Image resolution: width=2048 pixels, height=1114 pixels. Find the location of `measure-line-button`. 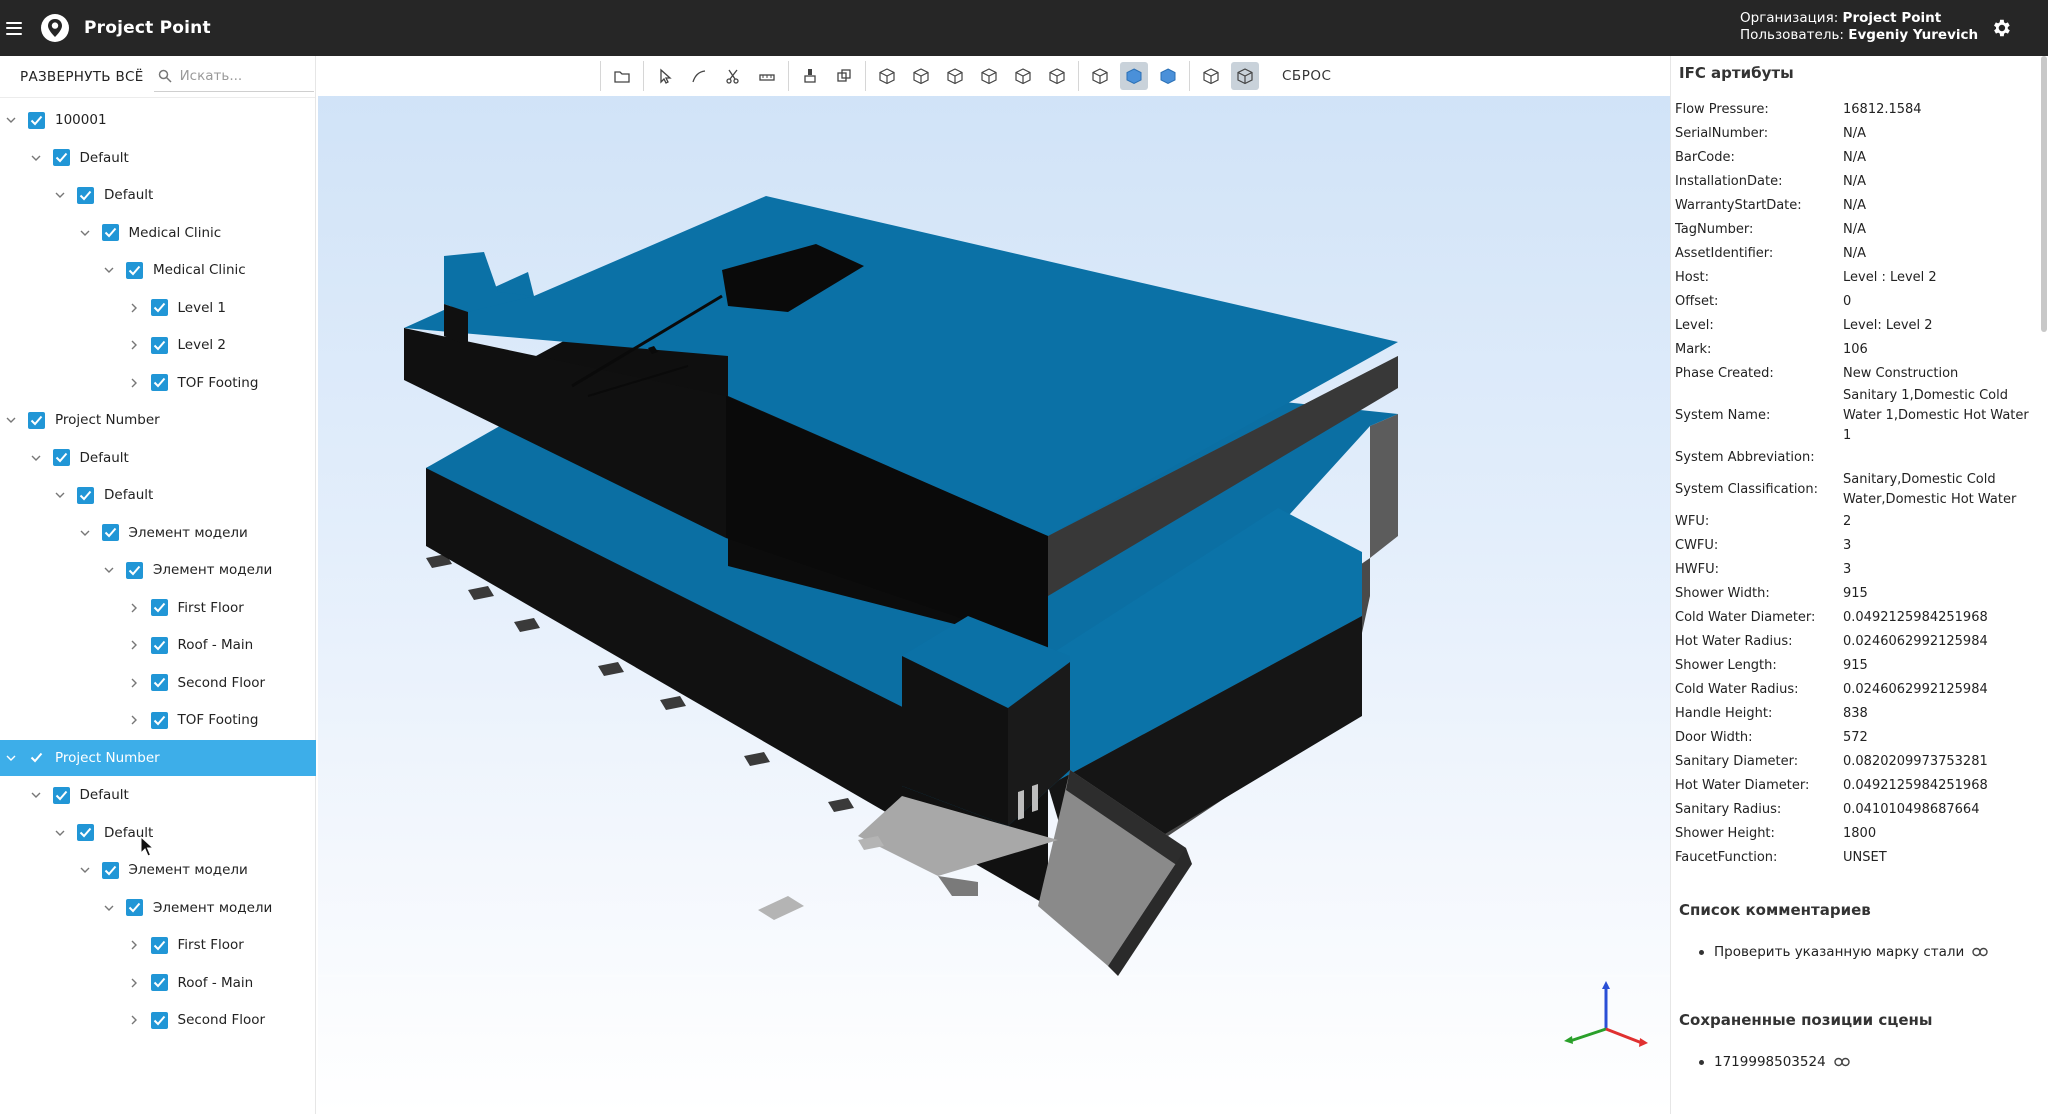

measure-line-button is located at coordinates (699, 76).